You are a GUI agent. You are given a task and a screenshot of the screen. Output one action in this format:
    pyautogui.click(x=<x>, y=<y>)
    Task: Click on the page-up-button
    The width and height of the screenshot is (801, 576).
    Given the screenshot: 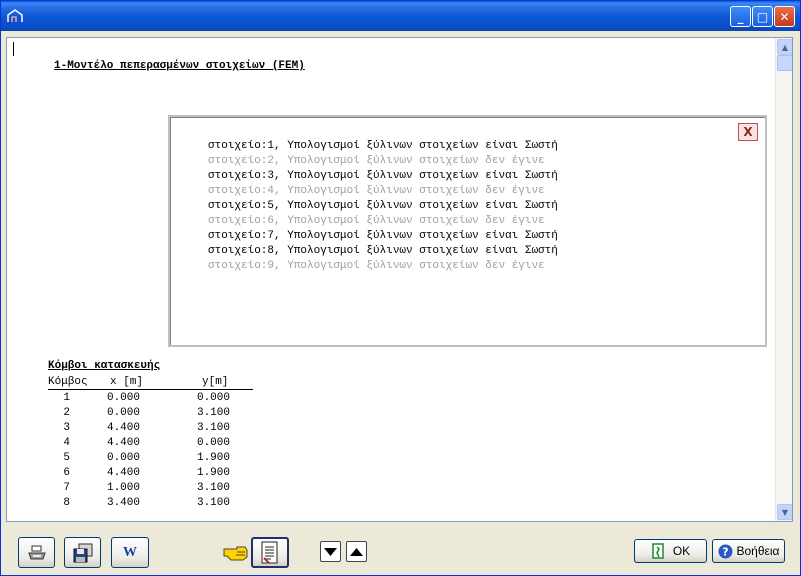 What is the action you would take?
    pyautogui.click(x=356, y=551)
    